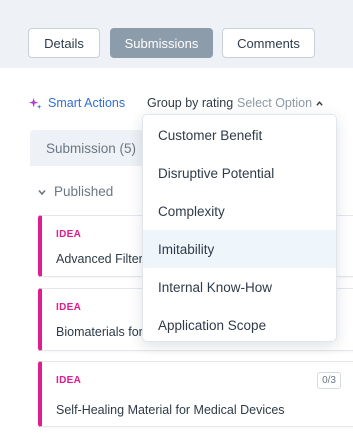 The image size is (353, 435). Describe the element at coordinates (99, 332) in the screenshot. I see `card-title: Biomaterials for` at that location.